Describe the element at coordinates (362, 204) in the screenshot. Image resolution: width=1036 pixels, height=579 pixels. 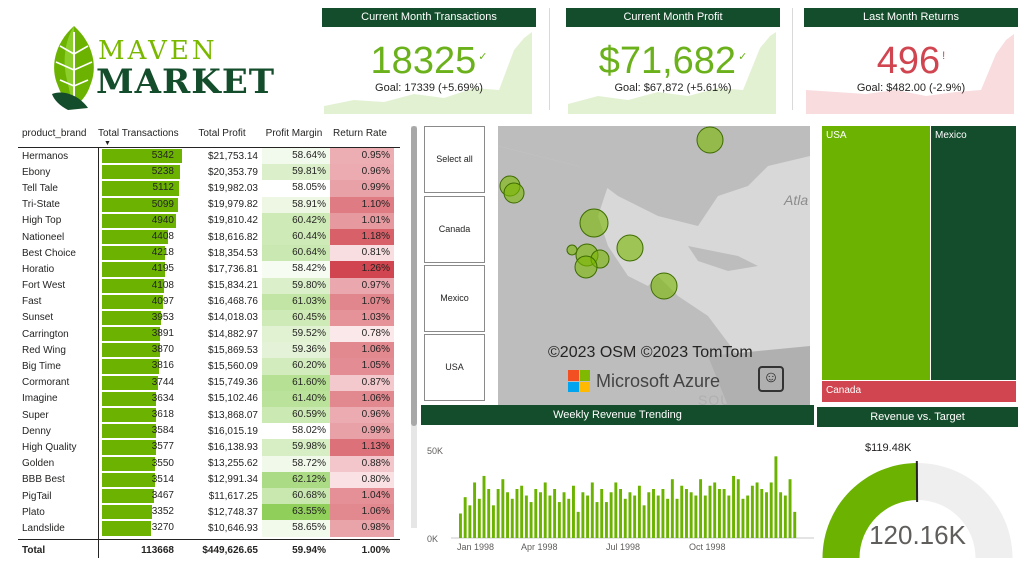
I see `cell-return: 1.10%` at that location.